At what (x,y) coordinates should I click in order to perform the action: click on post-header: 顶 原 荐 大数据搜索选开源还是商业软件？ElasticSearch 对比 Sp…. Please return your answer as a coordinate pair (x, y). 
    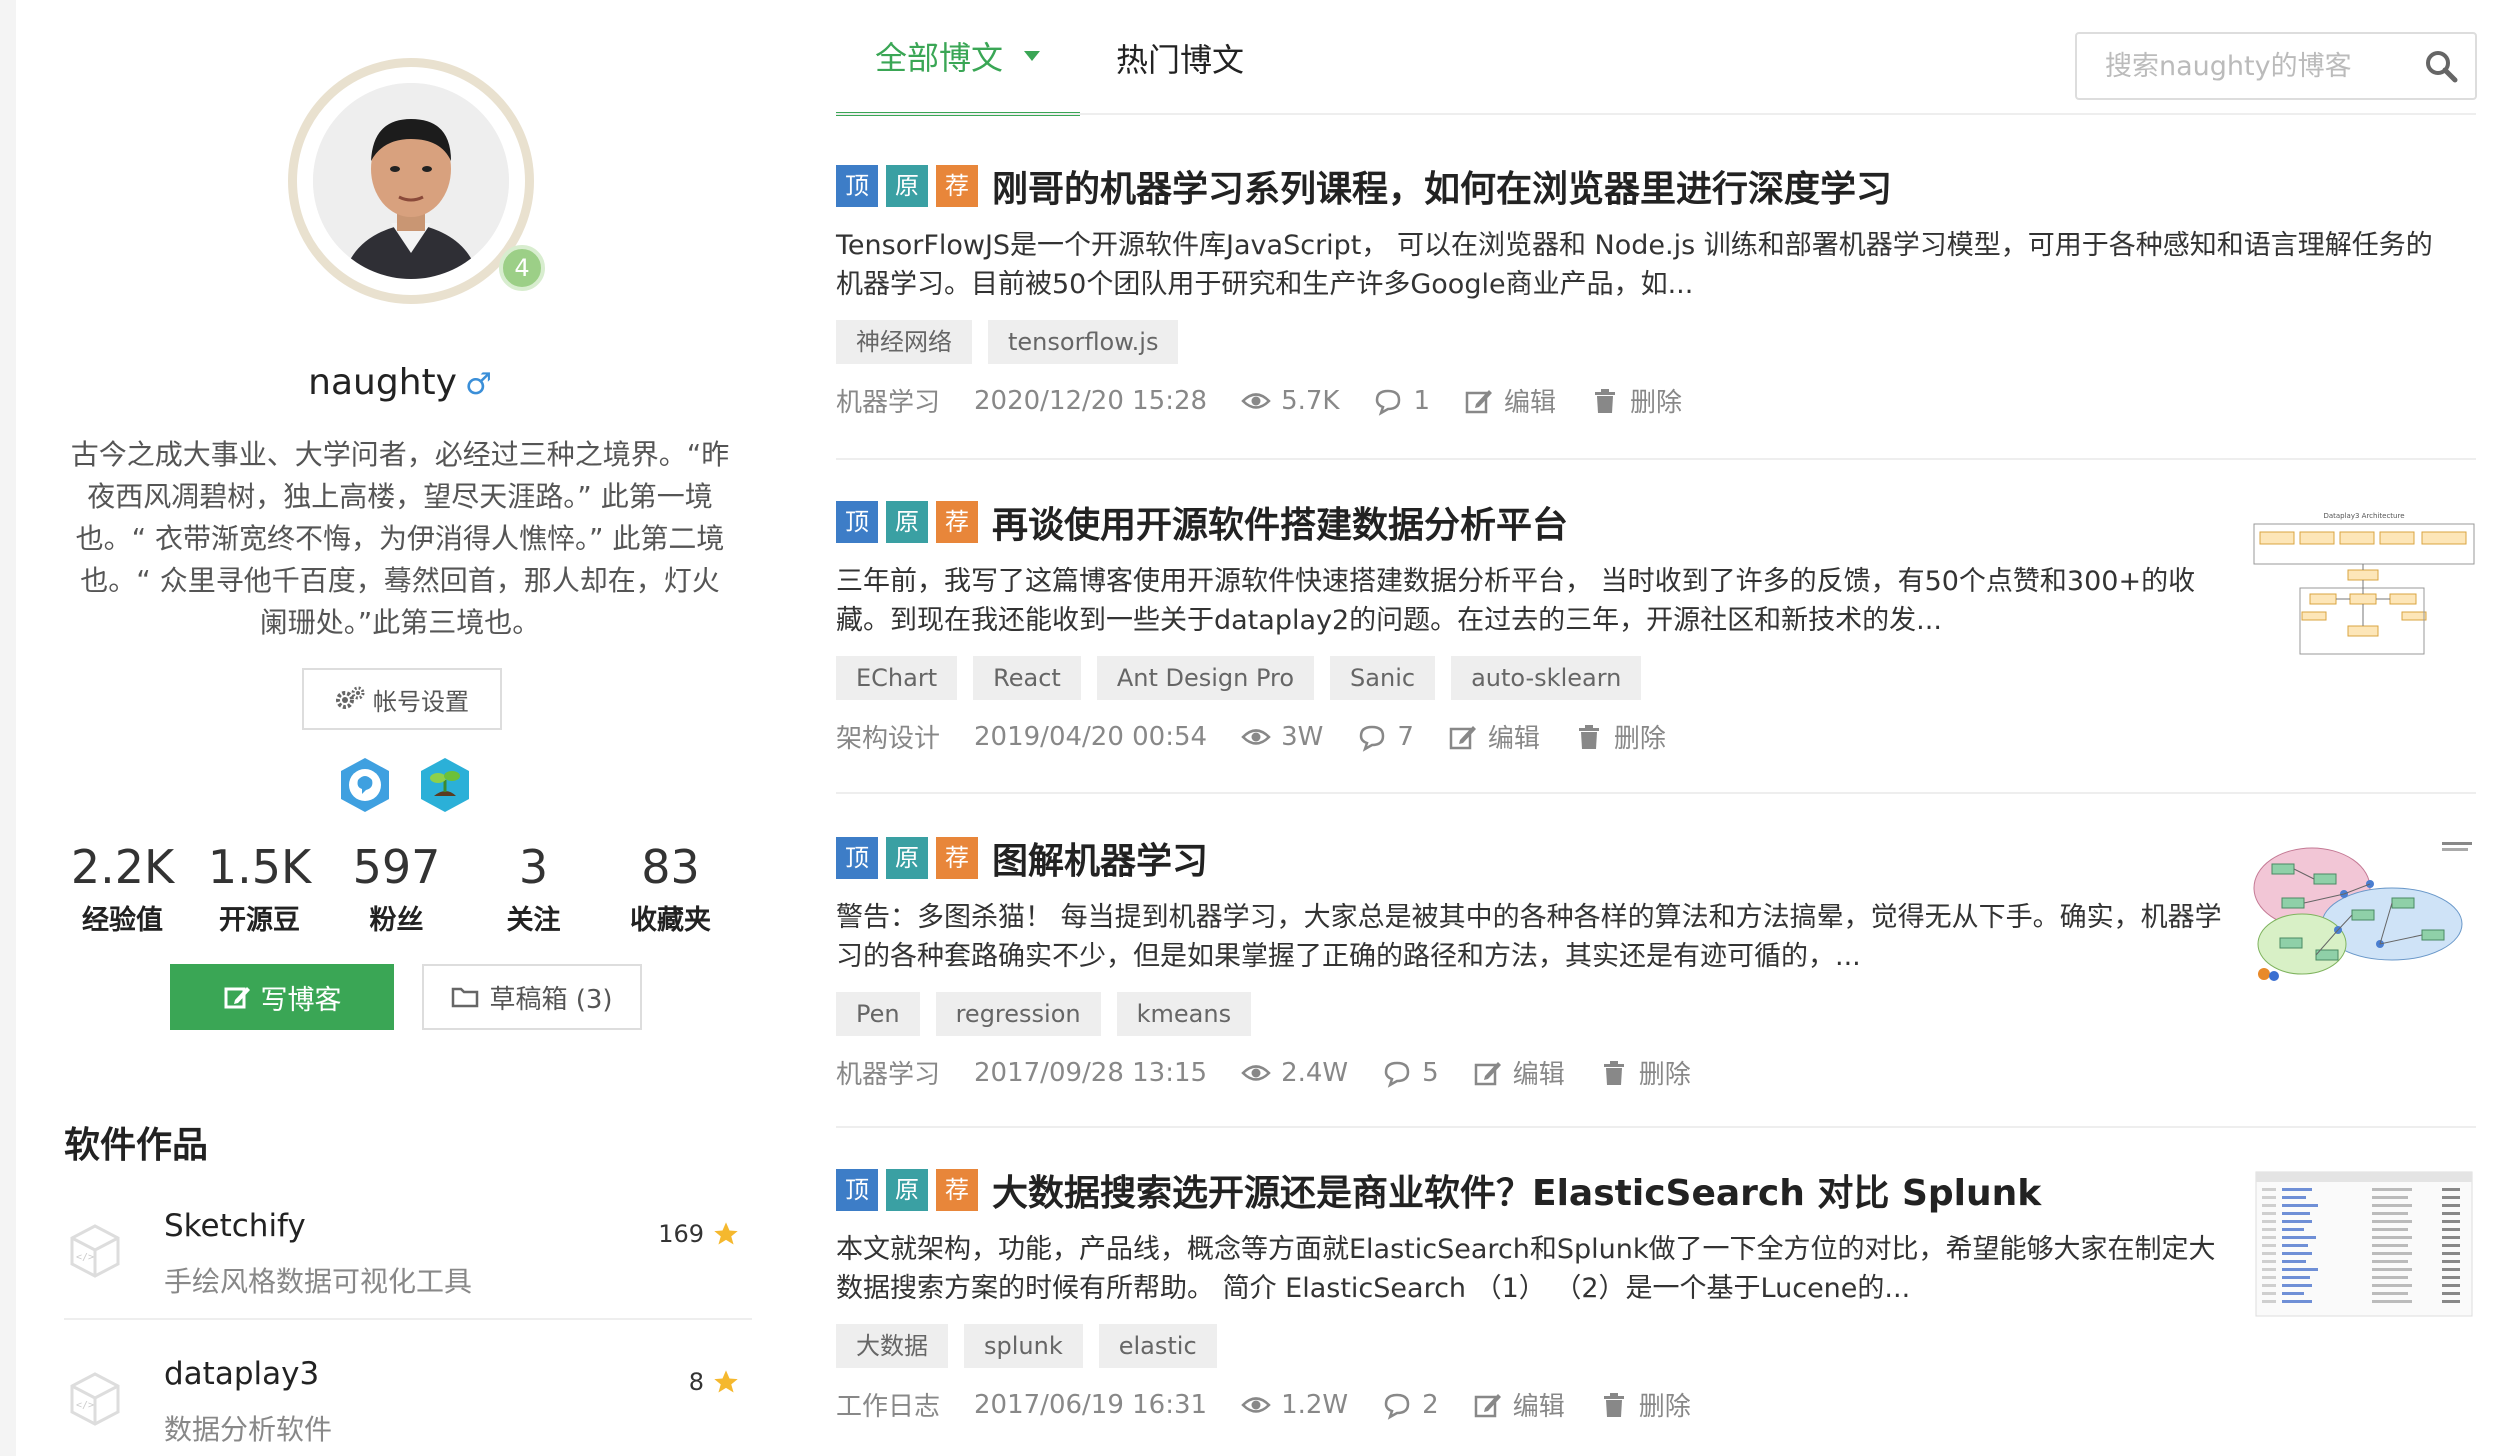
    Looking at the image, I should click on (1438, 1190).